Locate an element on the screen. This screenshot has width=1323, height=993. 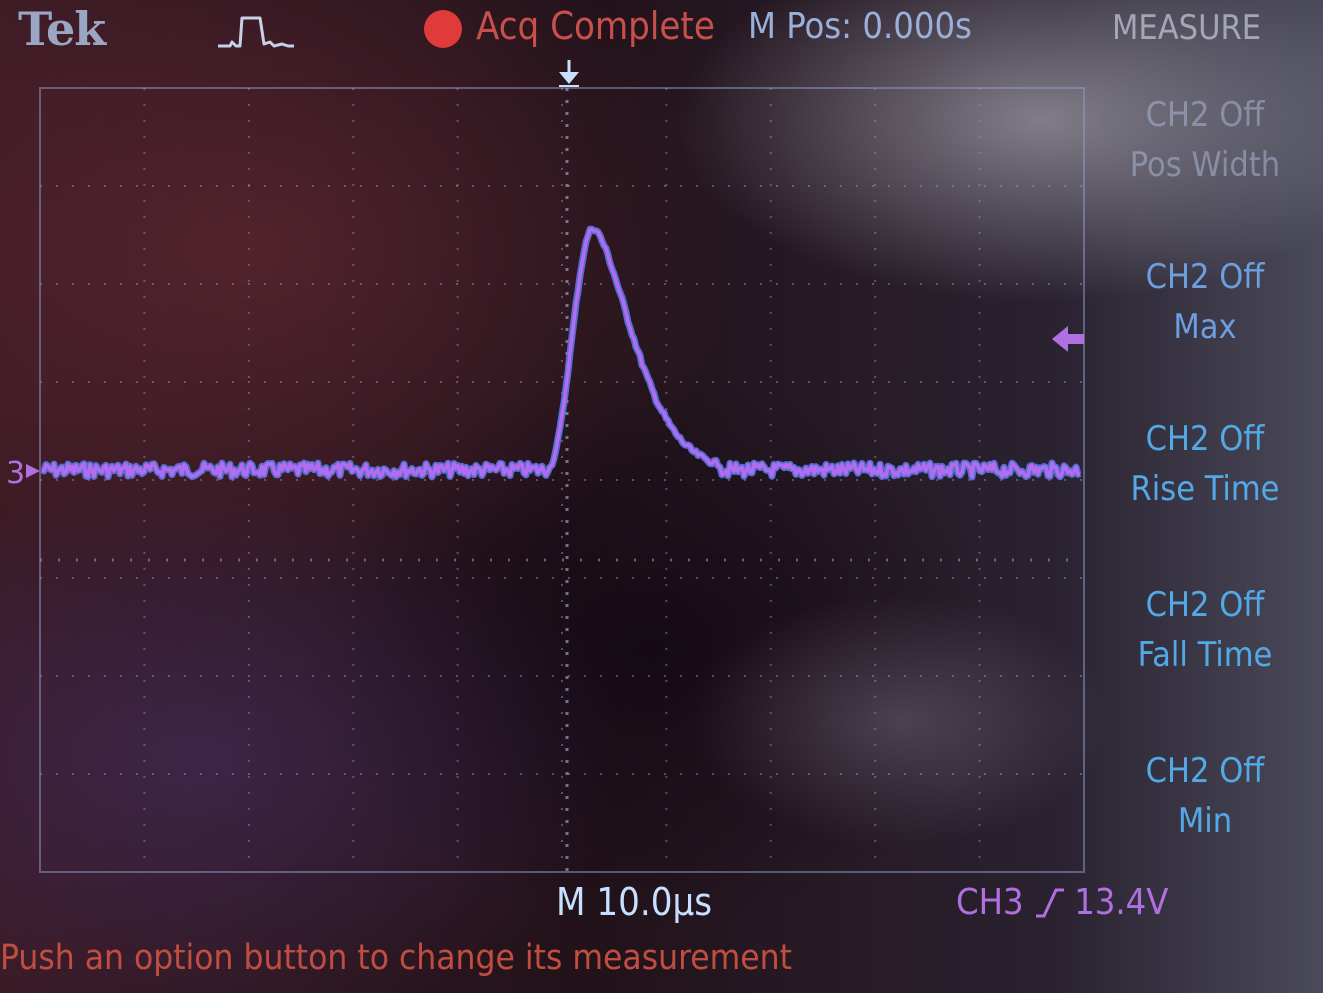
trigger-channel: CH3 is located at coordinates (990, 902).